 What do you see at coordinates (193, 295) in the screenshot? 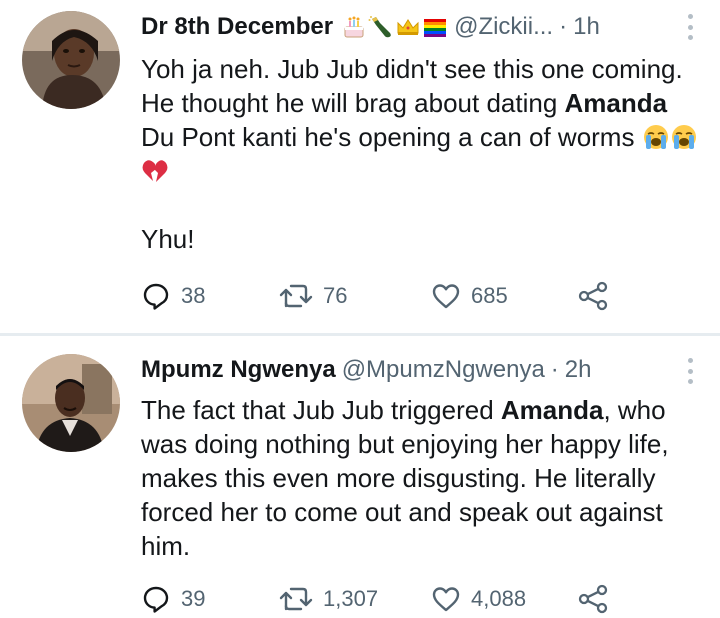
I see `reply-count: 38` at bounding box center [193, 295].